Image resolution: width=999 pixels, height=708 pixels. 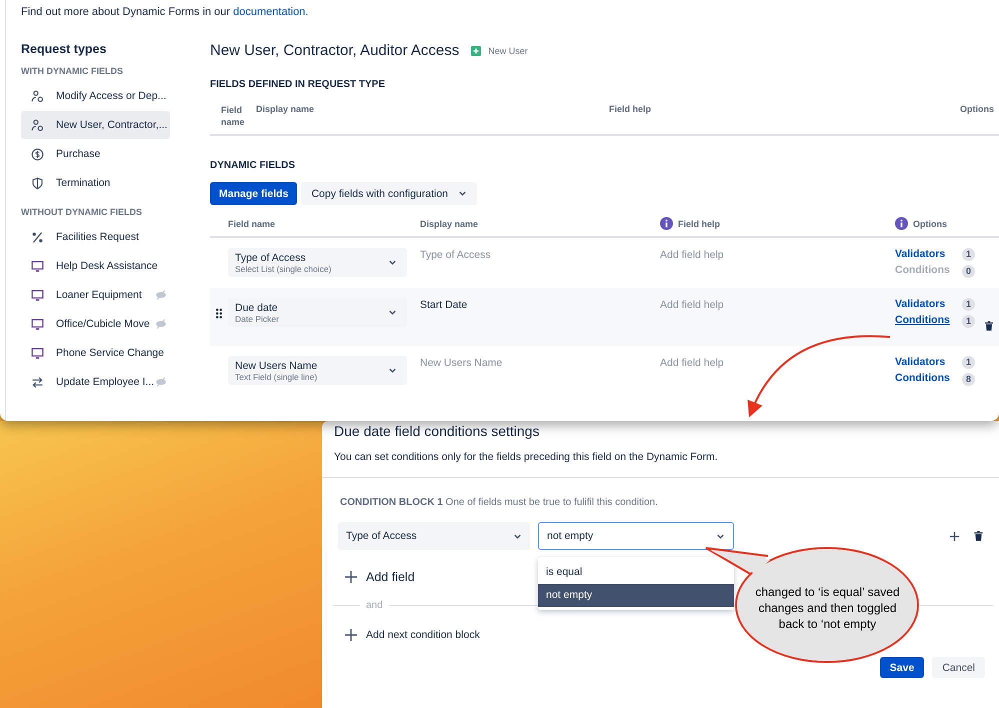 I want to click on copy-fields-button: Copy fields with configuration, so click(x=389, y=193).